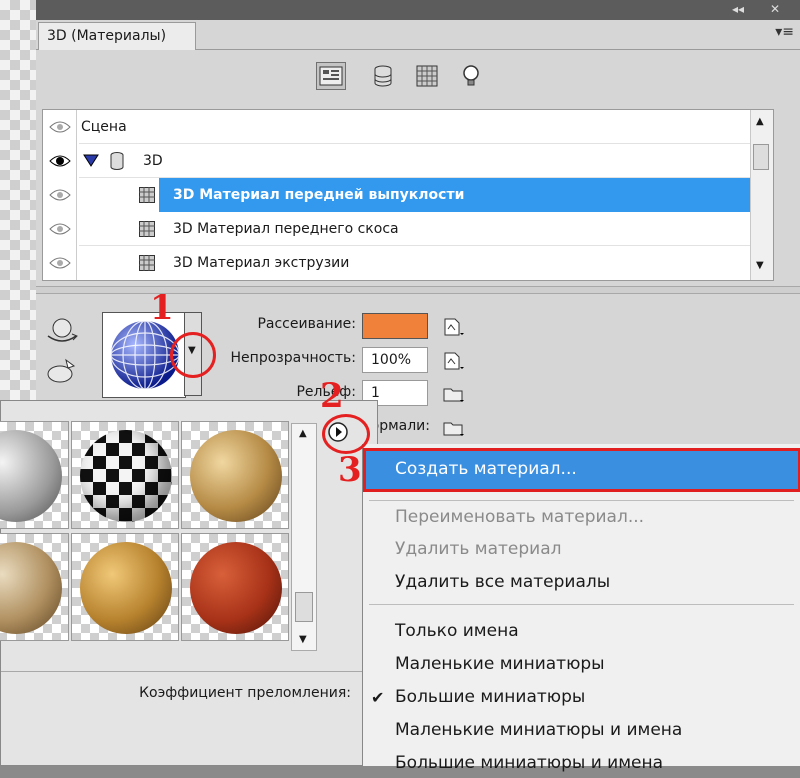 The height and width of the screenshot is (778, 800). Describe the element at coordinates (286, 229) in the screenshot. I see `tree-item-label: 3D Материал переднего скоса` at that location.